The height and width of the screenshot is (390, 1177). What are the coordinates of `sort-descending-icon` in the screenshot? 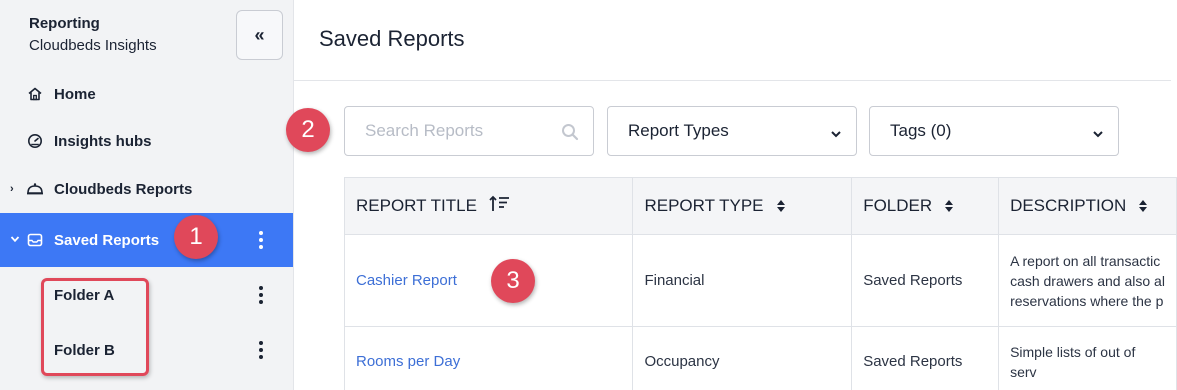 It's located at (500, 206).